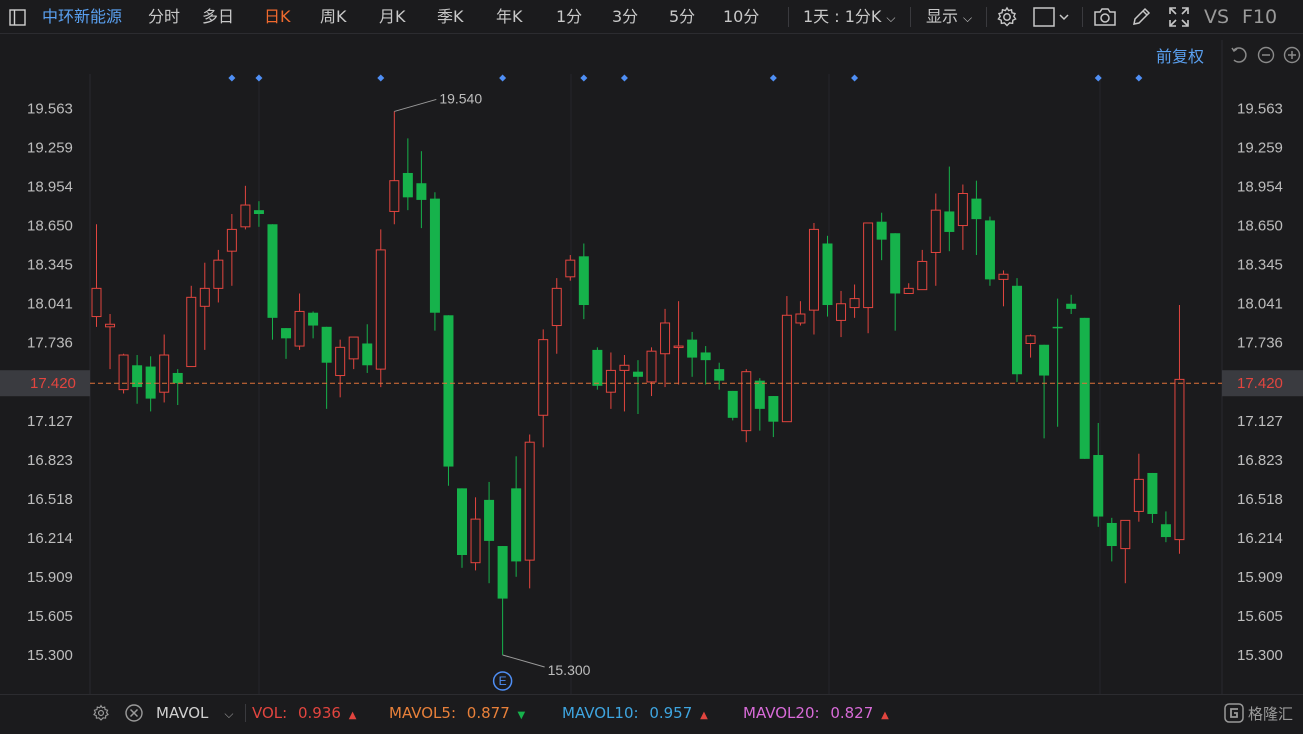 Image resolution: width=1303 pixels, height=734 pixels. I want to click on tab-5min: 5分, so click(682, 17).